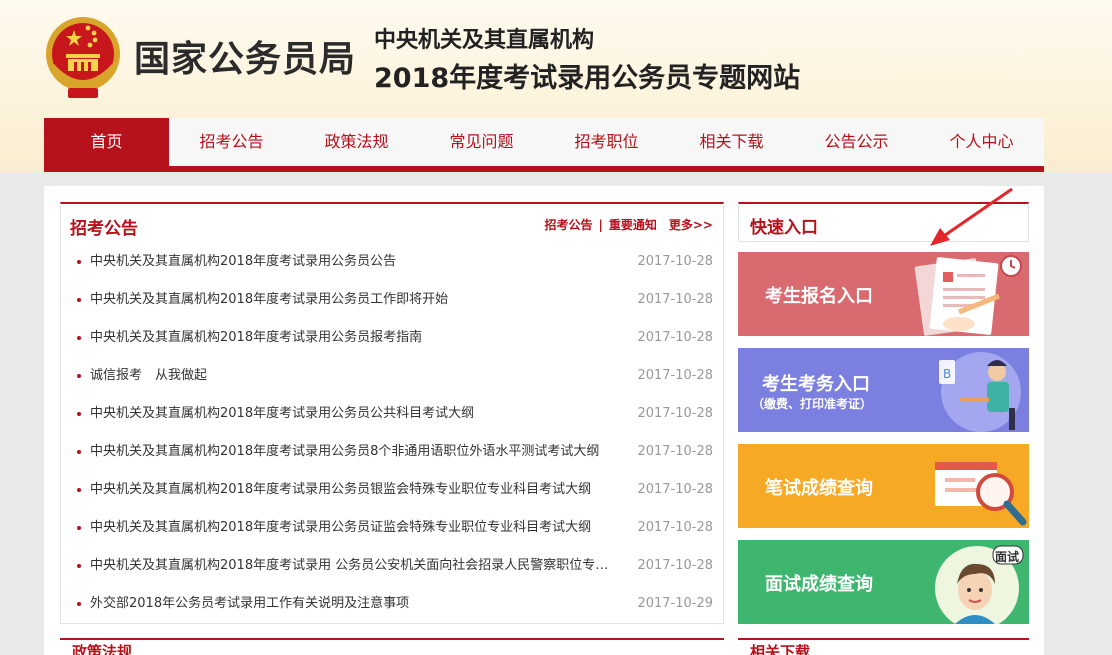 The width and height of the screenshot is (1112, 655). What do you see at coordinates (481, 142) in the screenshot?
I see `nav-item-faq: 常见问题` at bounding box center [481, 142].